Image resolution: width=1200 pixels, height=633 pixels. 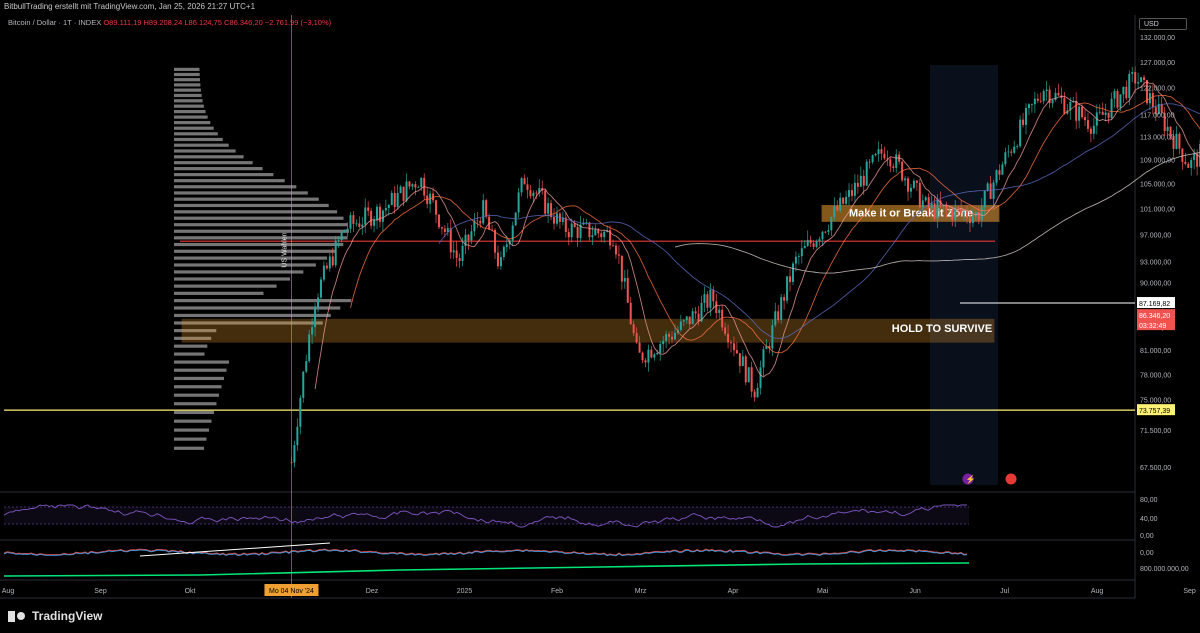 I want to click on y-tick-label: 93.000,00, so click(x=1155, y=263).